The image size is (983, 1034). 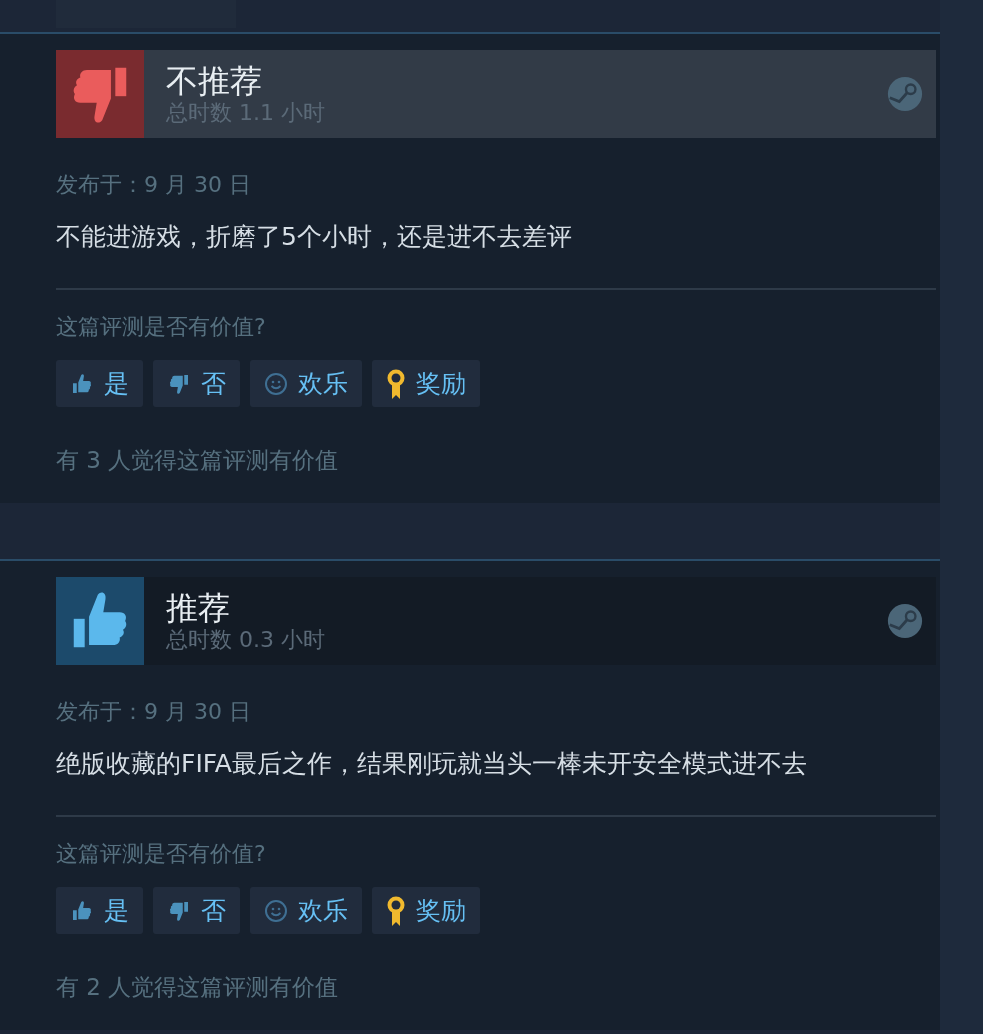 I want to click on review-text: 绝版收藏的FIFA最后之作，结果刚玩就当头一棒未开安全模式进不去, so click(x=432, y=764).